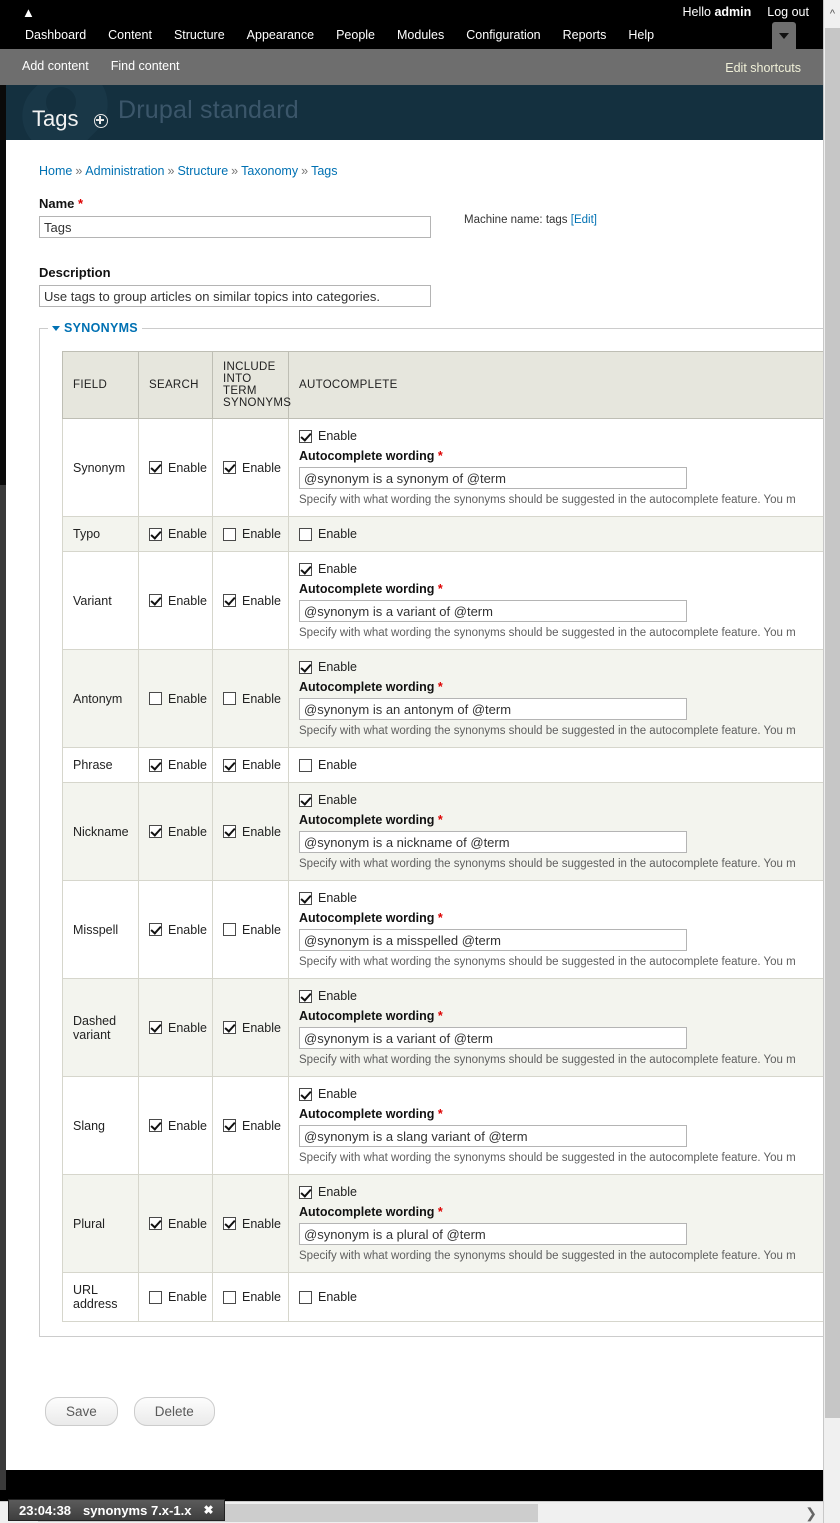  What do you see at coordinates (101, 121) in the screenshot?
I see `configure-icon` at bounding box center [101, 121].